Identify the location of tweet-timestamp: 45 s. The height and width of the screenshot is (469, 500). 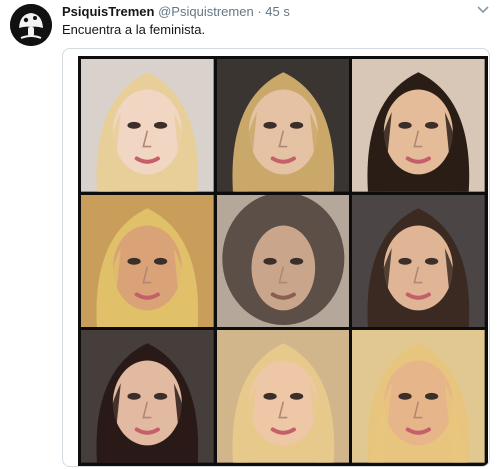
(277, 11).